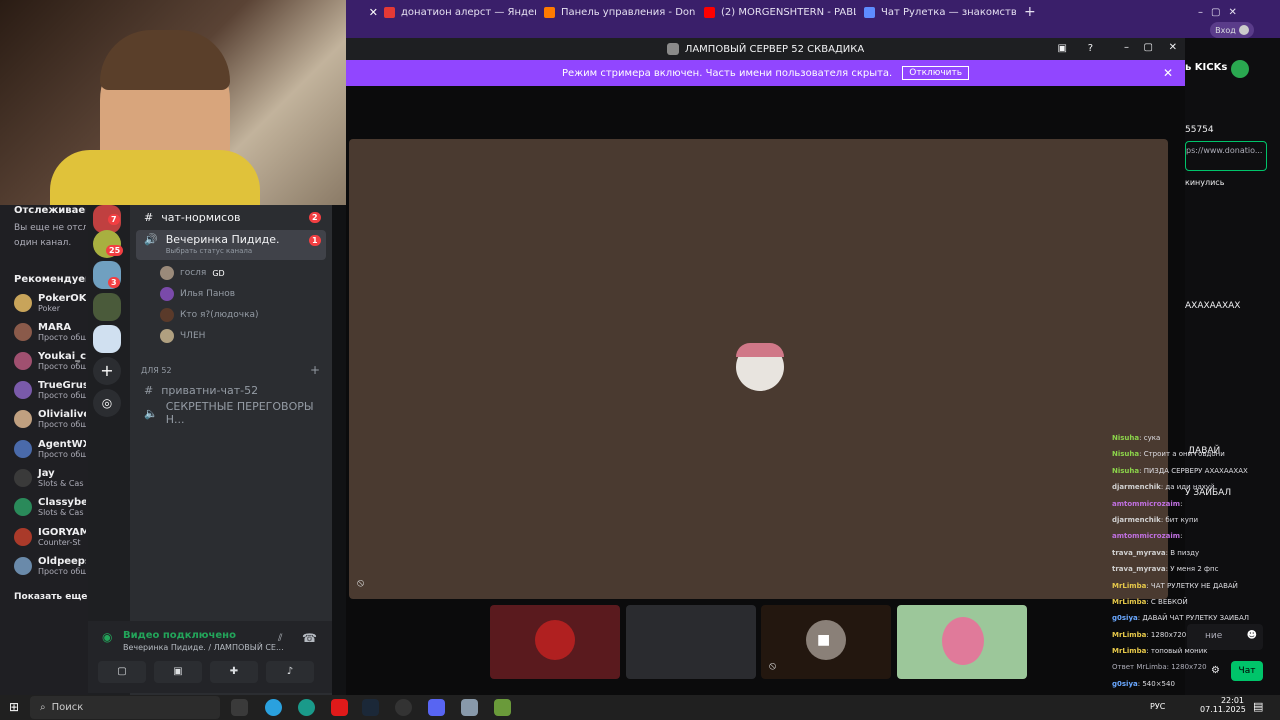  I want to click on channel-private: # приватни-чат-52, so click(231, 390).